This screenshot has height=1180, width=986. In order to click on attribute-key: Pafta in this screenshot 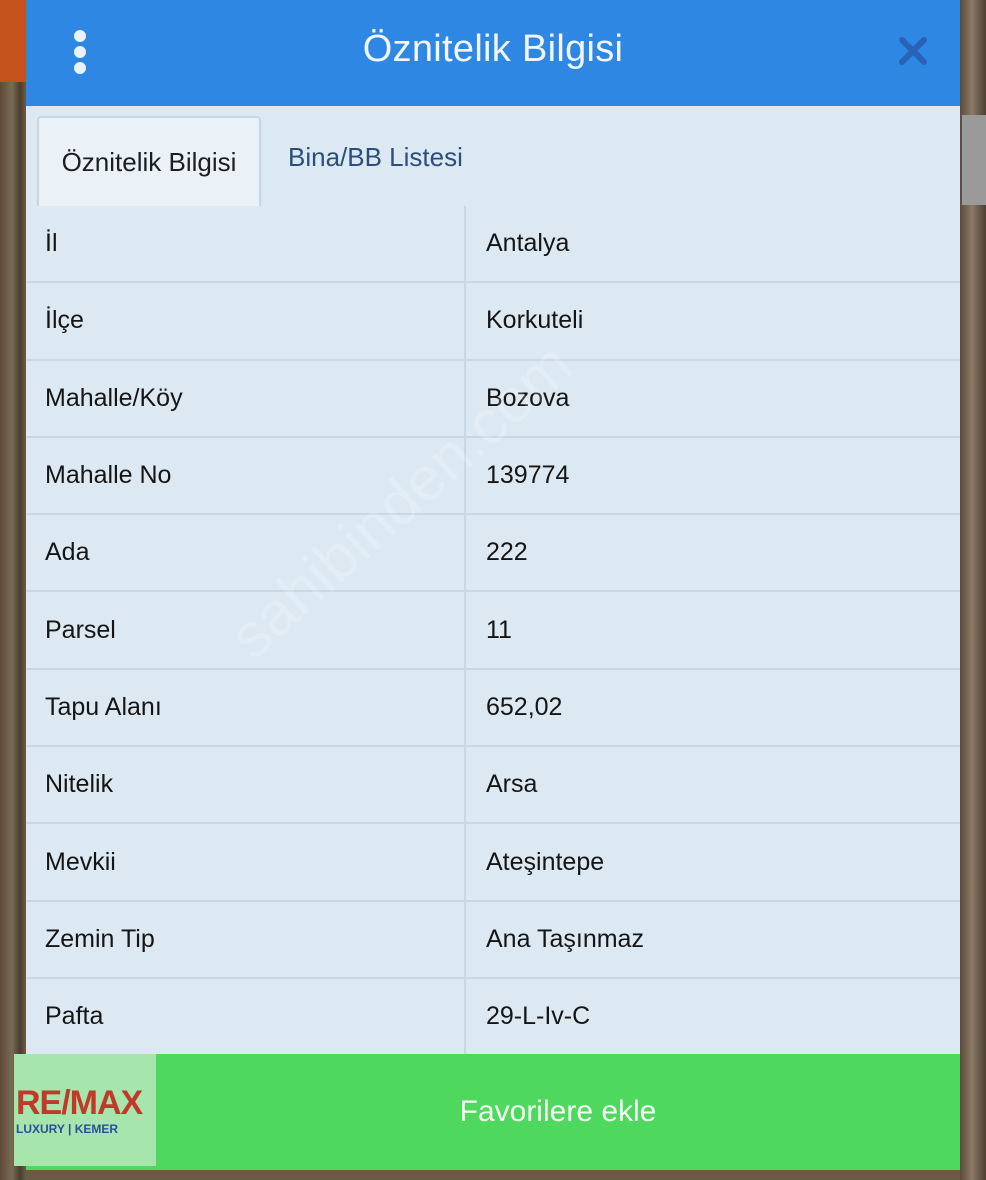, I will do `click(246, 1016)`.